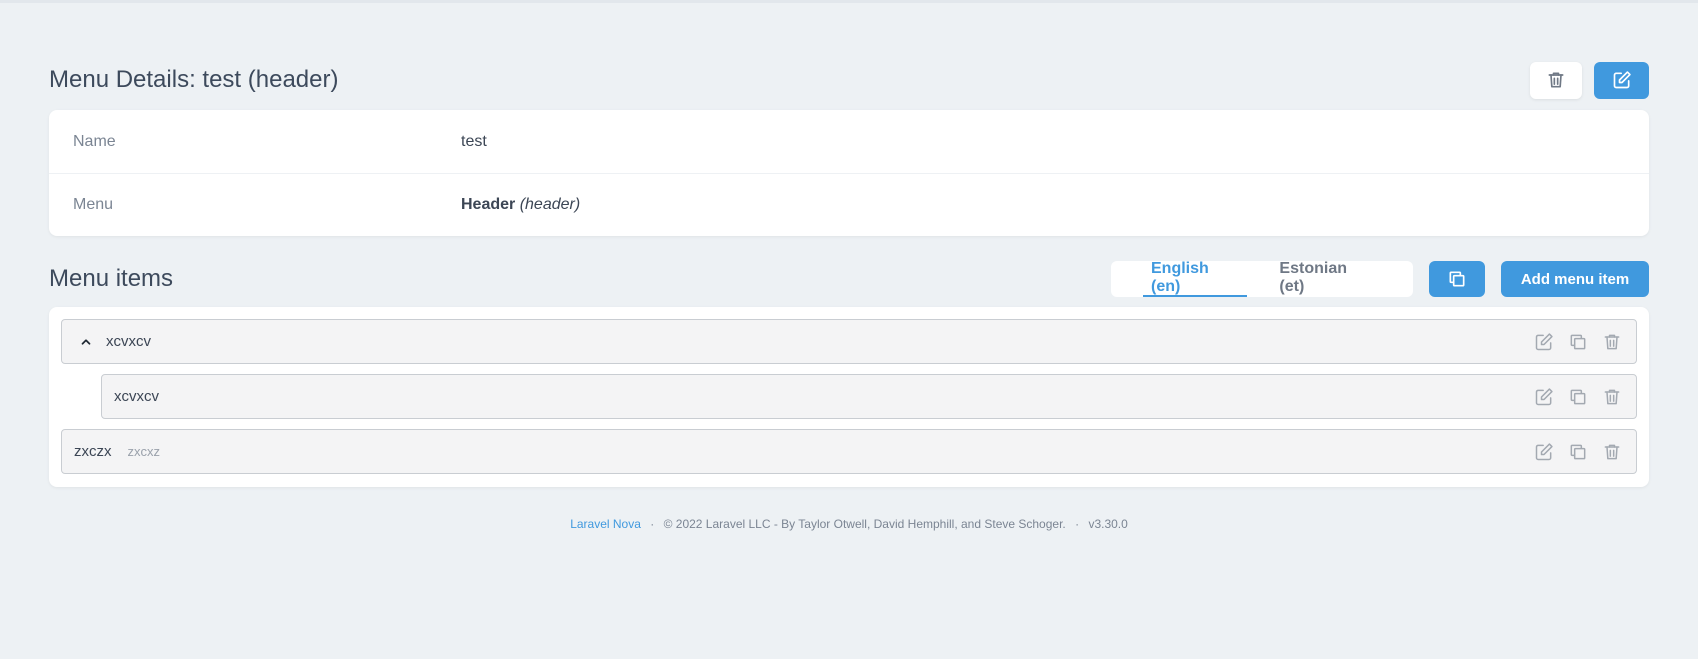  I want to click on menu-items-actions: English (en) Estonian (et) Add menu item, so click(1380, 278).